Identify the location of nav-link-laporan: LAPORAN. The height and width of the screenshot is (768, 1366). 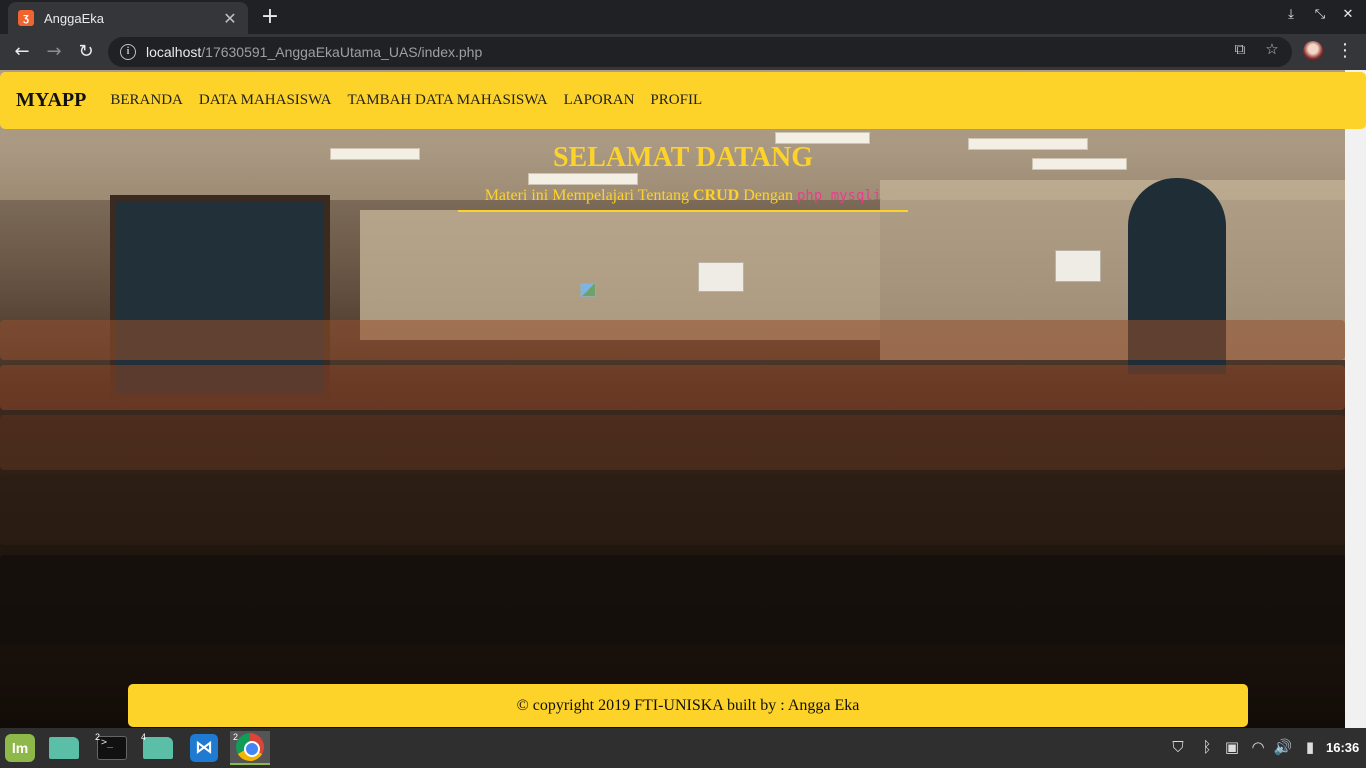
(599, 100).